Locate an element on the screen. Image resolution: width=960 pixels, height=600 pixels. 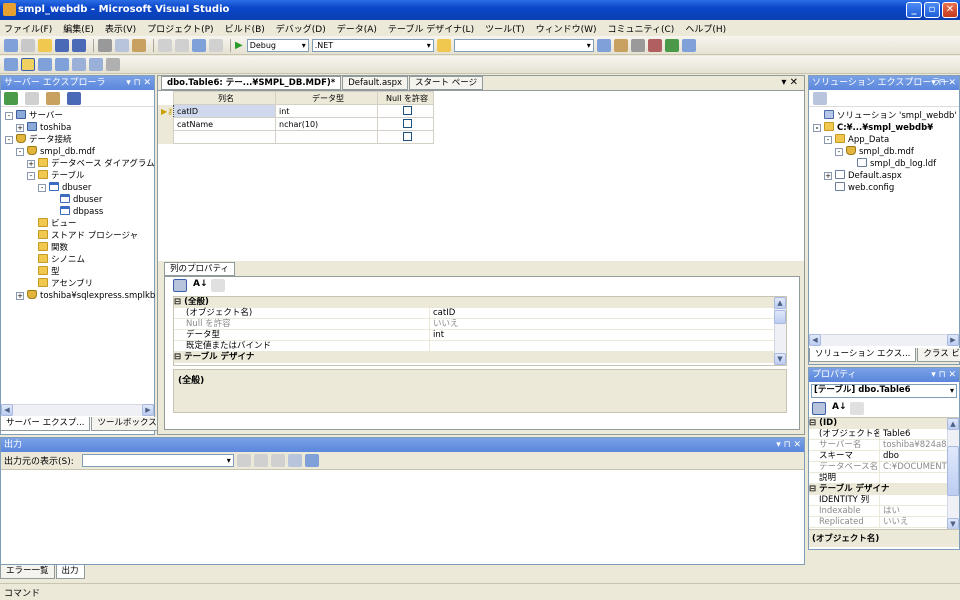
add-item-icon is located at coordinates (28, 45).